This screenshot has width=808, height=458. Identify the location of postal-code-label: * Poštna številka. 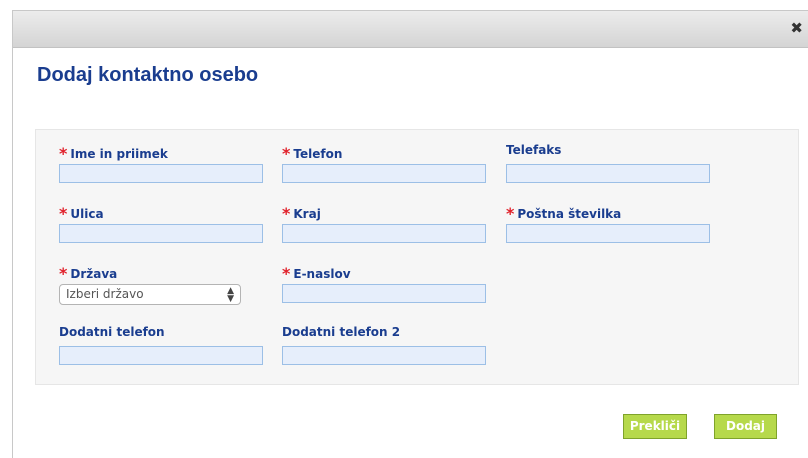
(564, 213).